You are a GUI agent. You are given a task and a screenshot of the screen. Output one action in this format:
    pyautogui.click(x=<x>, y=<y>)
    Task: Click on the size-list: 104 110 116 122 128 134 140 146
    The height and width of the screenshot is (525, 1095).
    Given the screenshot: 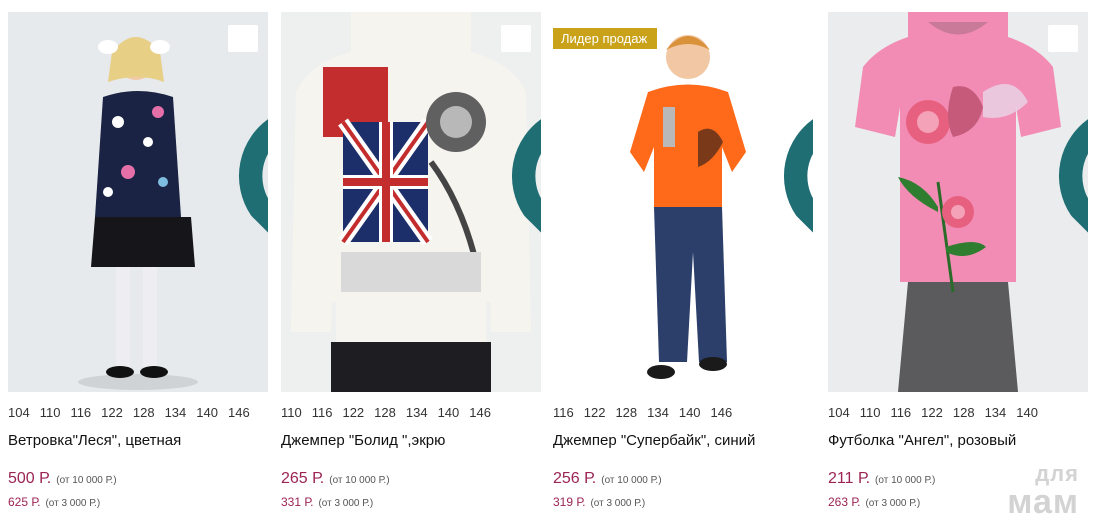 What is the action you would take?
    pyautogui.click(x=134, y=412)
    